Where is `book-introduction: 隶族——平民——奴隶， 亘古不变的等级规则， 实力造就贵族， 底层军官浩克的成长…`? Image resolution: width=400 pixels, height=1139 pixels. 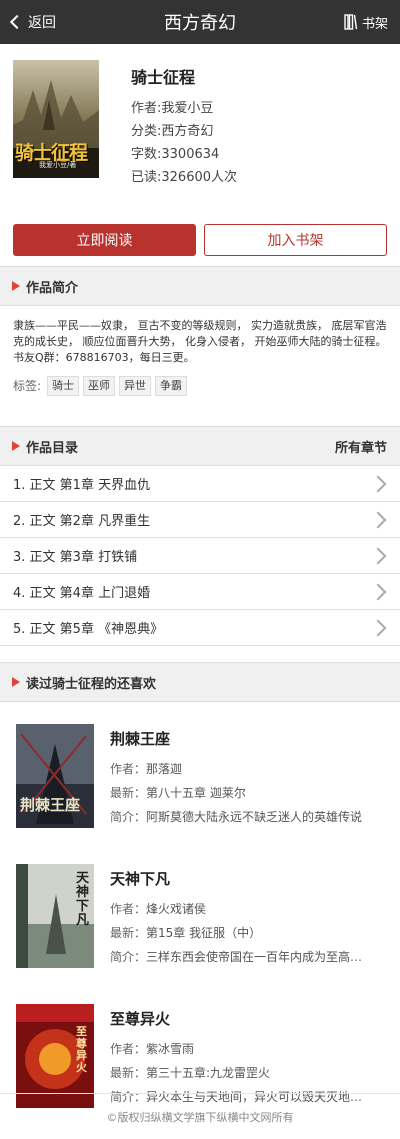 book-introduction: 隶族——平民——奴隶， 亘古不变的等级规则， 实力造就贵族， 底层军官浩克的成长… is located at coordinates (200, 366).